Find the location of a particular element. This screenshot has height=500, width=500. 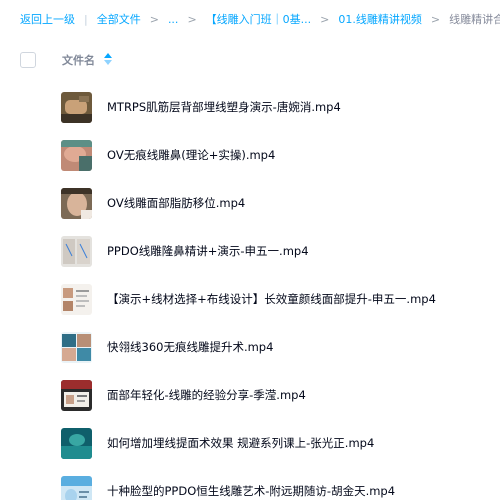

file-row: MTRPS肌筋层背部埋线塑身演示-唐婉消.mp4 is located at coordinates (250, 106).